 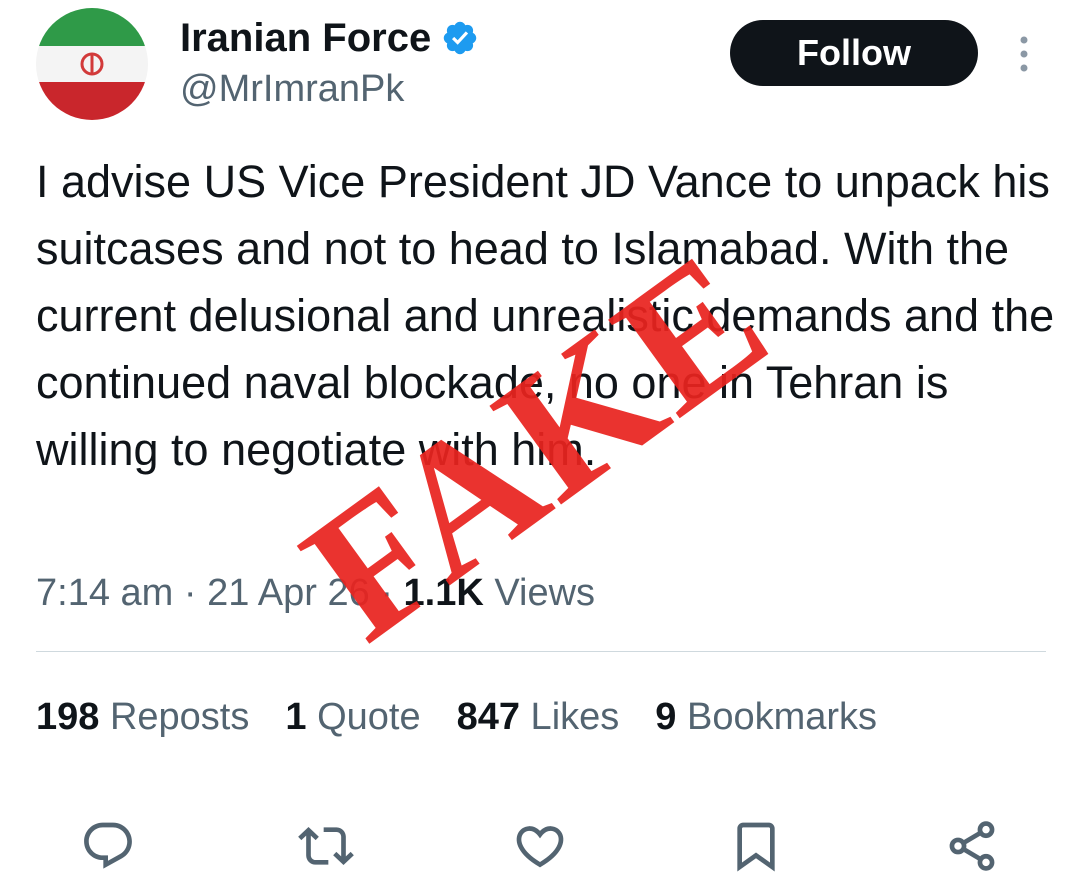 I want to click on quotes-stat: 1 Quote, so click(x=352, y=717).